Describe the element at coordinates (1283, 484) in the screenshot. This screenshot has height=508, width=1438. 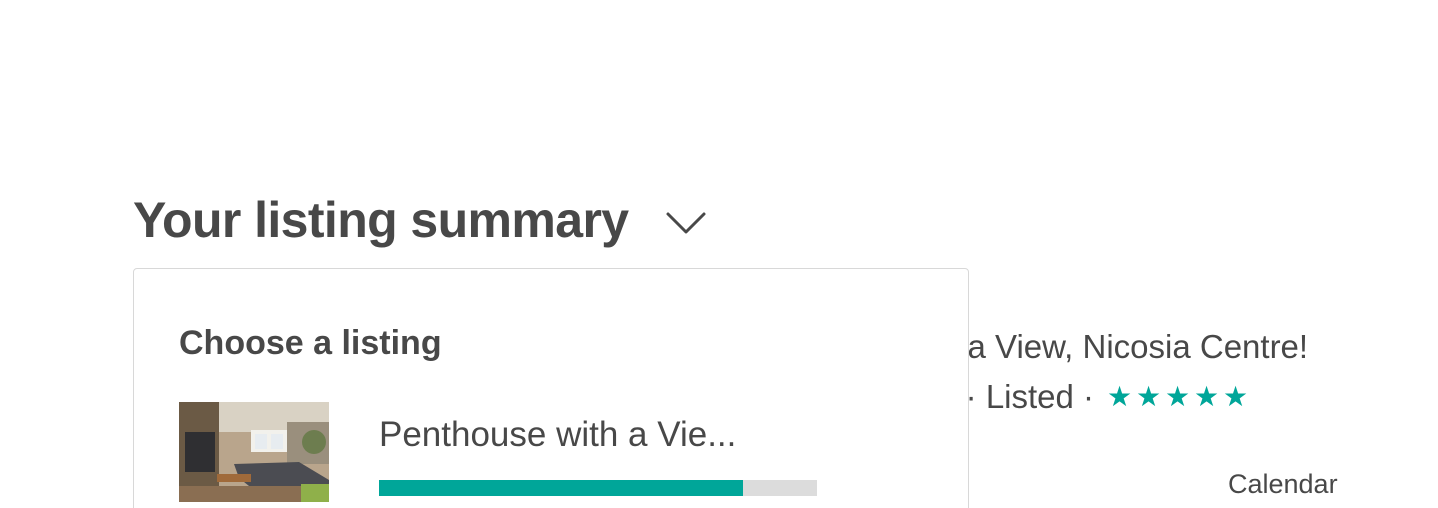
I see `calendar-link: Calendar` at that location.